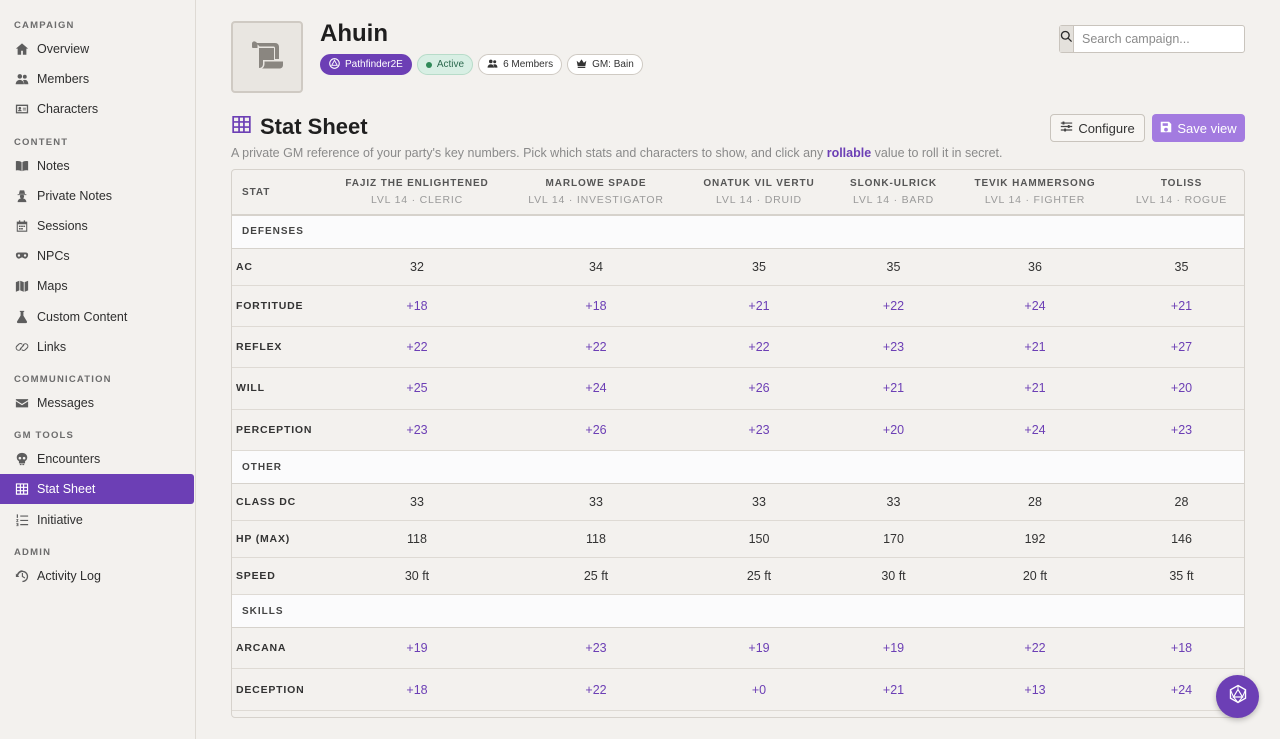 Image resolution: width=1280 pixels, height=739 pixels. What do you see at coordinates (278, 430) in the screenshot?
I see `stat-label: PERCEPTION` at bounding box center [278, 430].